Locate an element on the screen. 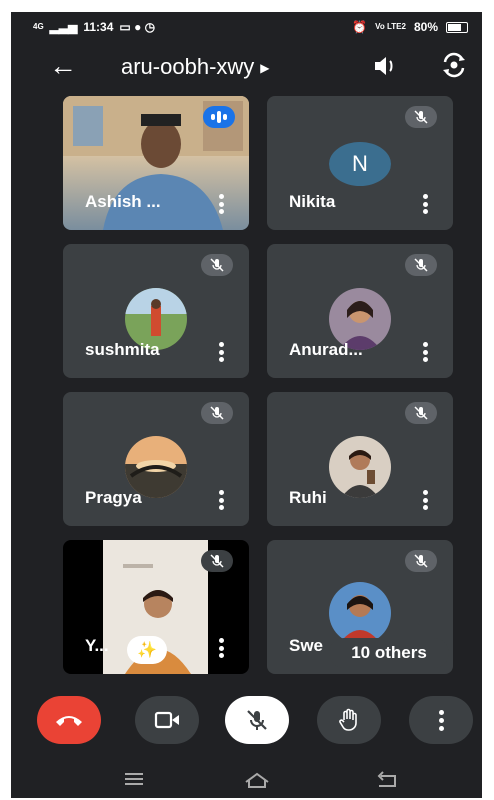 Image resolution: width=494 pixels, height=800 pixels. switch-camera-icon is located at coordinates (454, 67).